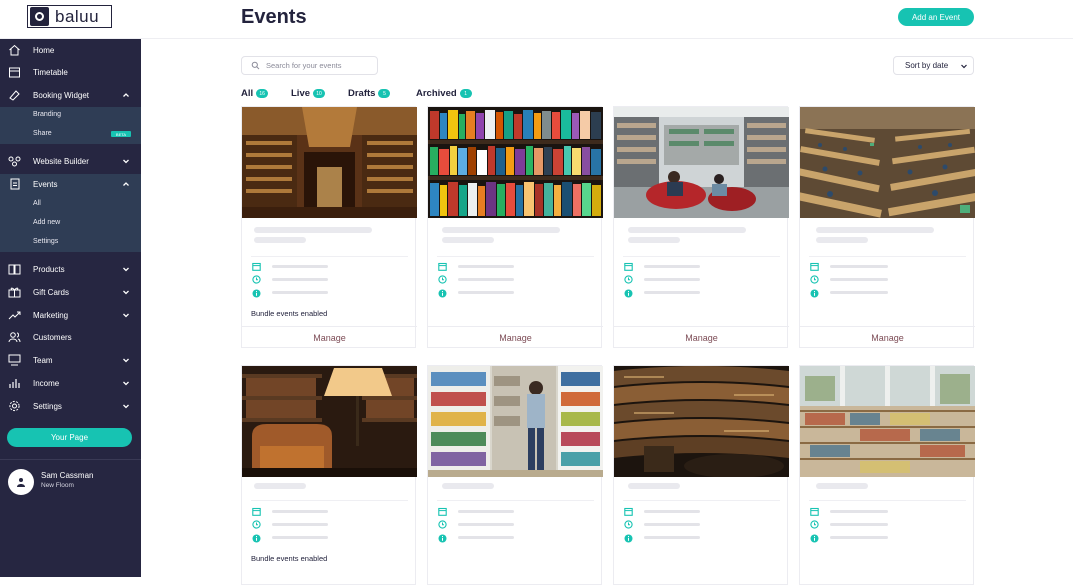  I want to click on event-card: Bundle events enabled, so click(329, 475).